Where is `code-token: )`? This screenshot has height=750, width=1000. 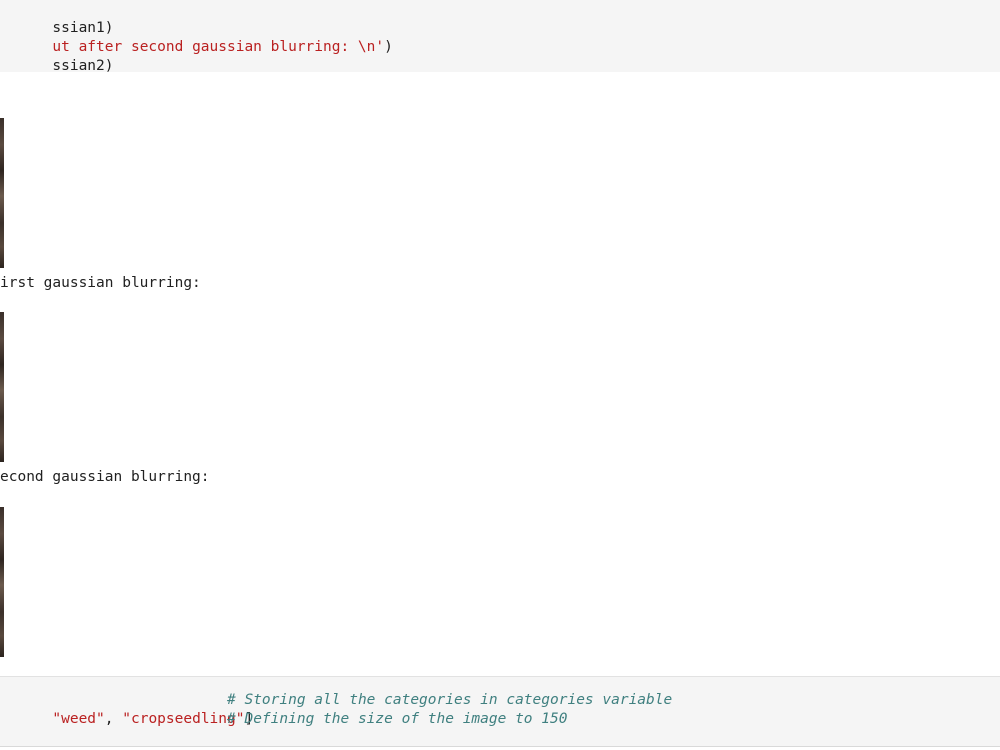 code-token: ) is located at coordinates (388, 47).